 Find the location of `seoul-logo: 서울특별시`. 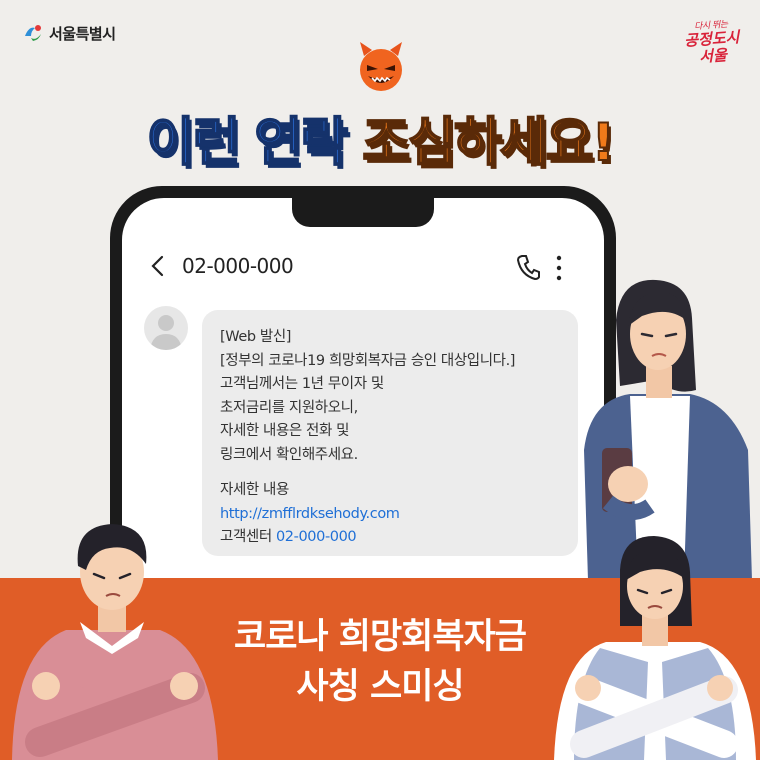

seoul-logo: 서울특별시 is located at coordinates (69, 33).